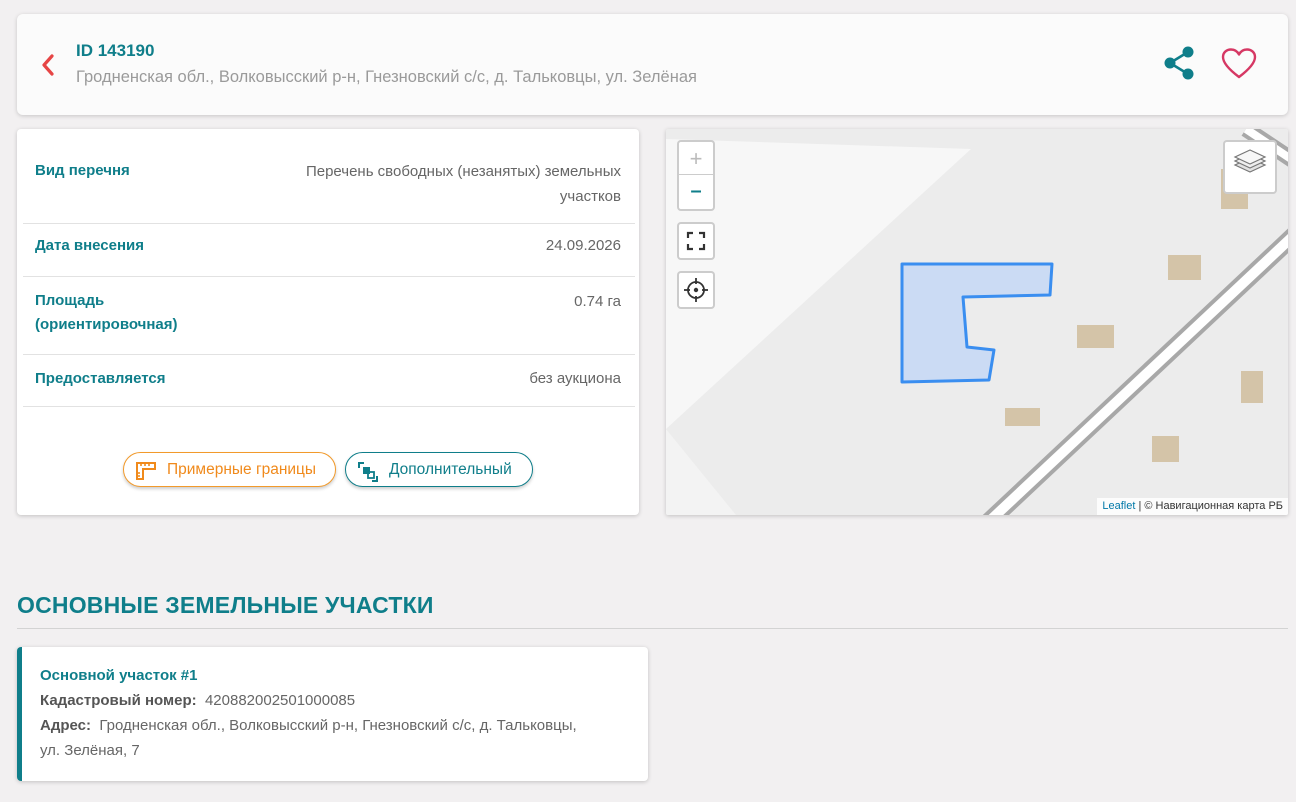 The width and height of the screenshot is (1296, 802). I want to click on address-label: Адрес:, so click(65, 725).